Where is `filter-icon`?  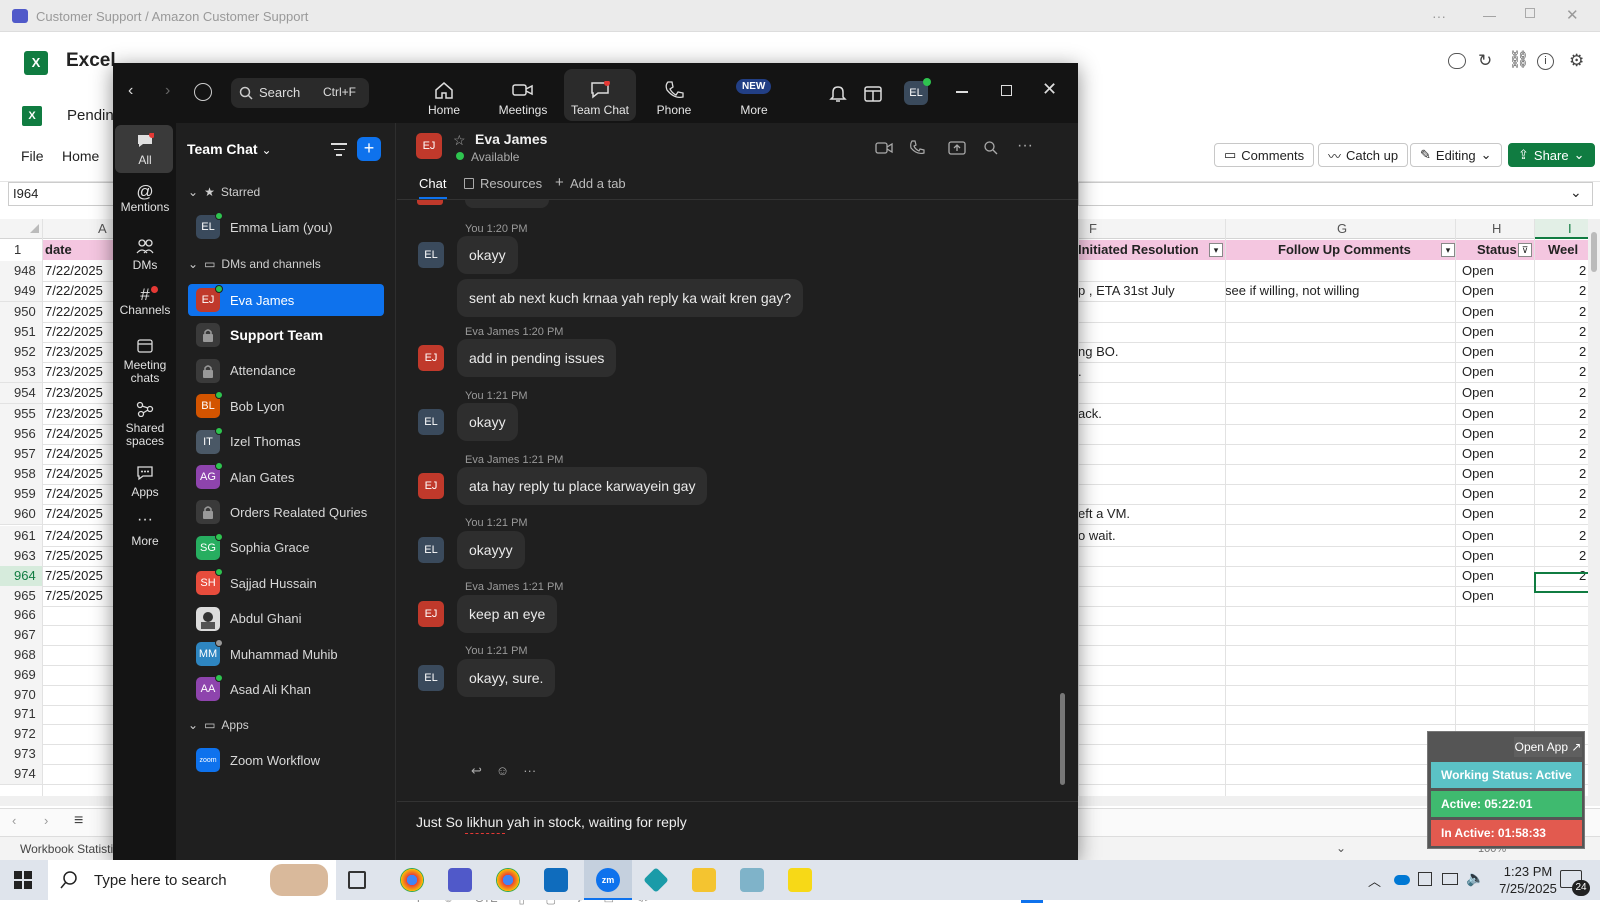
filter-icon is located at coordinates (339, 150).